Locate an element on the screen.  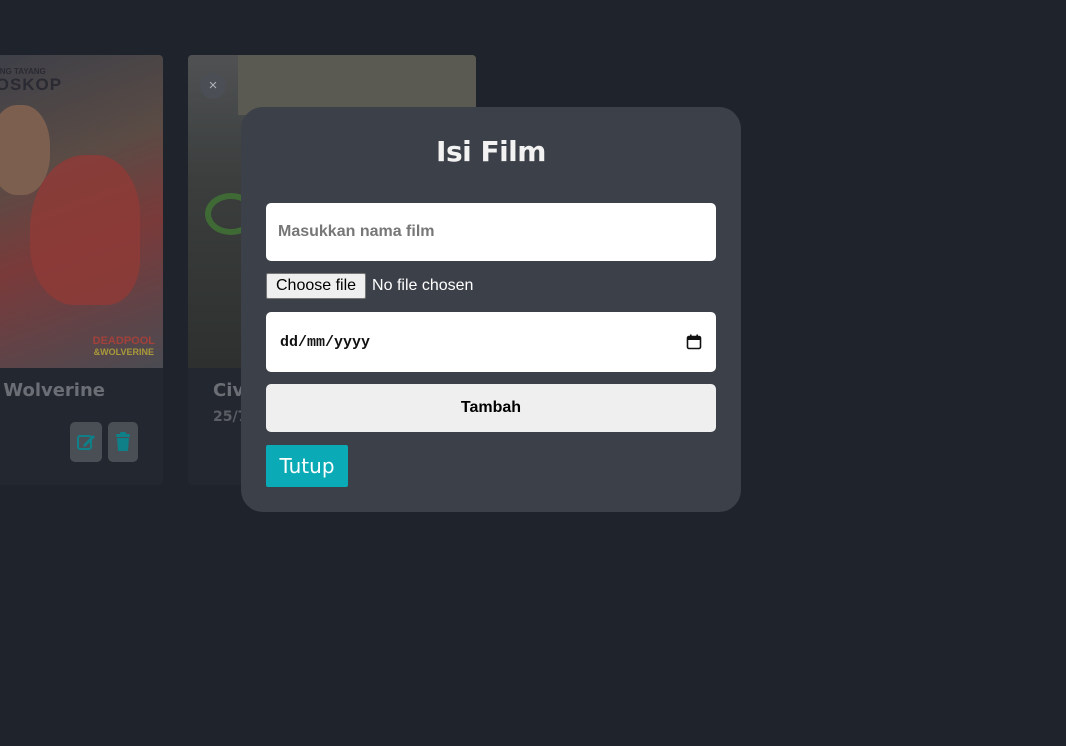
movie-title: Civ is located at coordinates (229, 390).